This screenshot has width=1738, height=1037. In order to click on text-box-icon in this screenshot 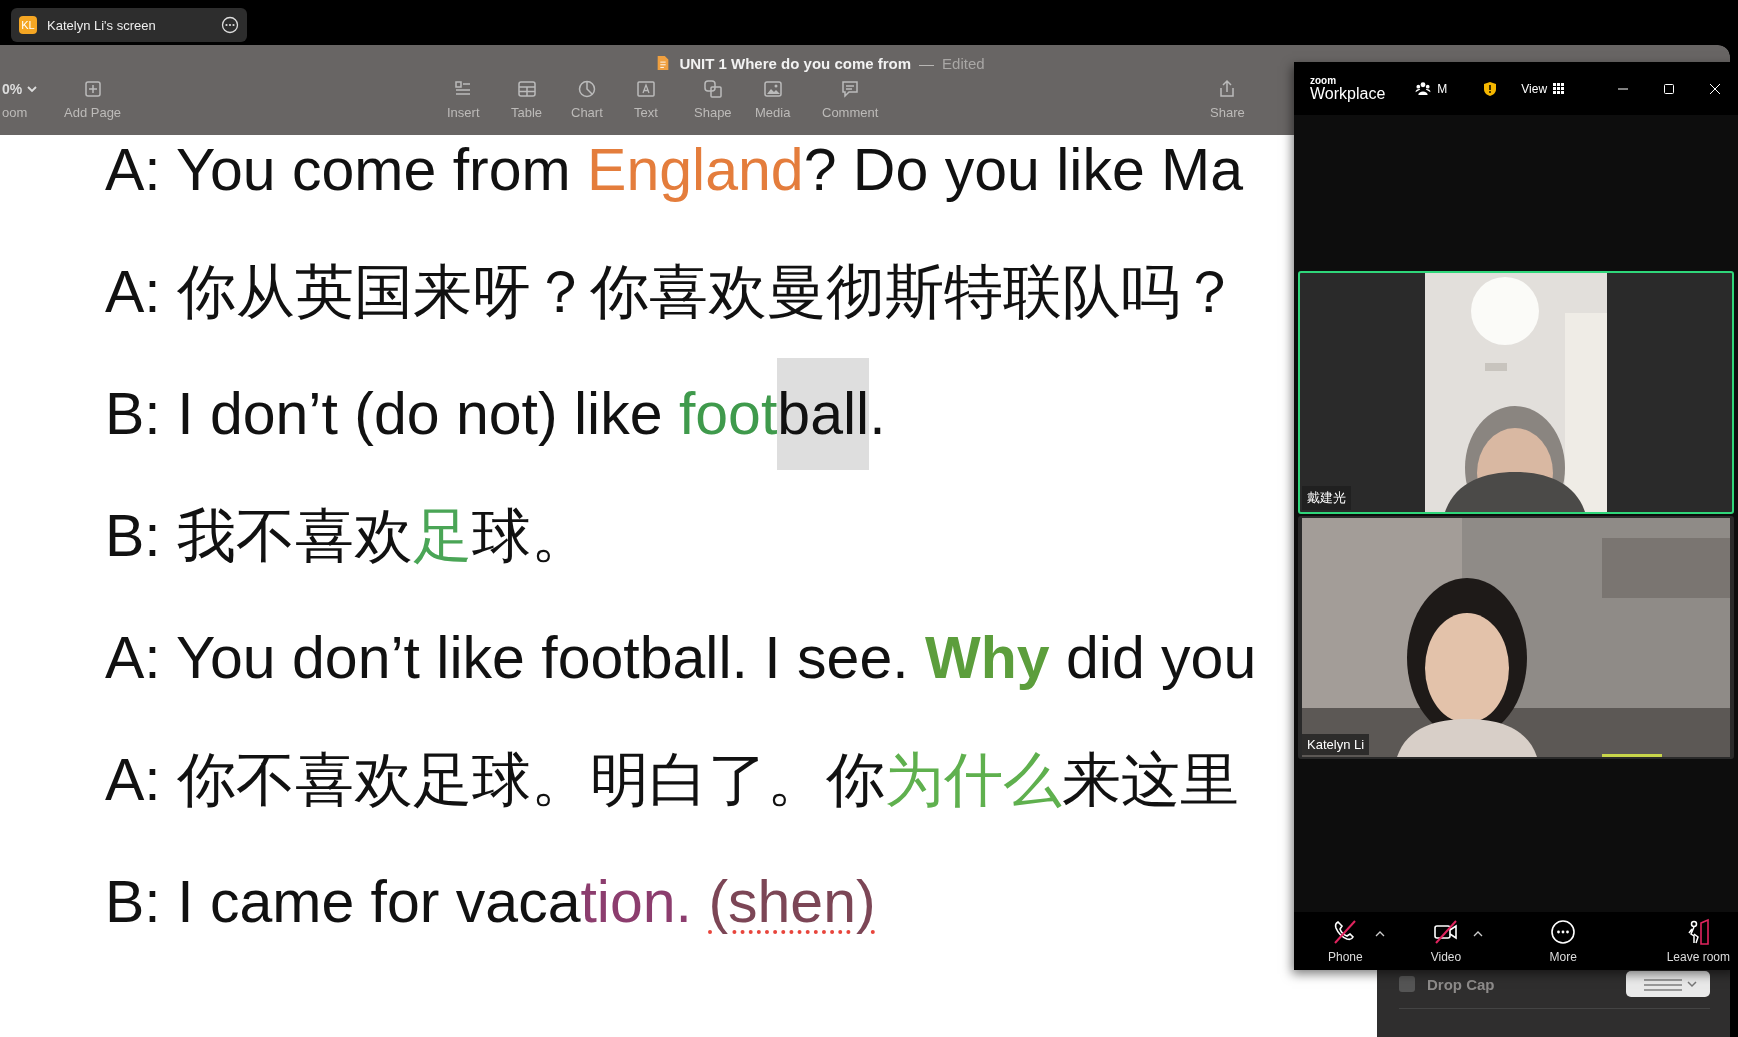, I will do `click(645, 89)`.